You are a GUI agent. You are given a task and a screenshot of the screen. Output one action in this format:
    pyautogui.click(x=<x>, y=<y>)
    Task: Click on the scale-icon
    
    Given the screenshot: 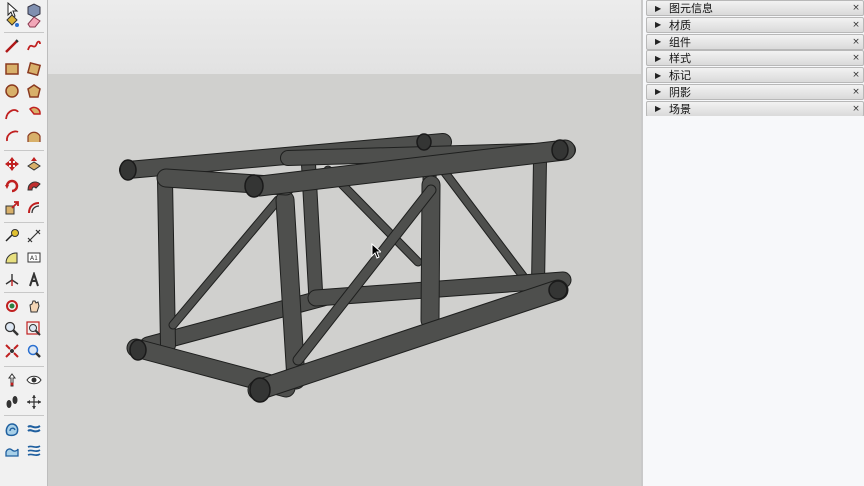 What is the action you would take?
    pyautogui.click(x=12, y=208)
    